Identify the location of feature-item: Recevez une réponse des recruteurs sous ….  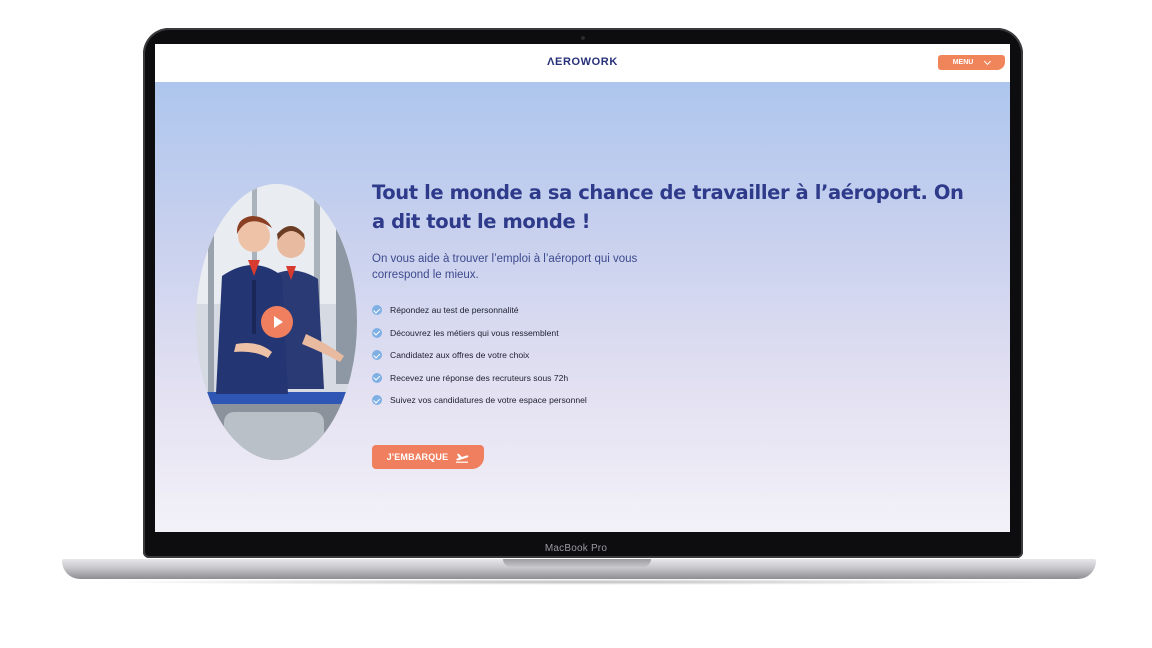
(479, 378).